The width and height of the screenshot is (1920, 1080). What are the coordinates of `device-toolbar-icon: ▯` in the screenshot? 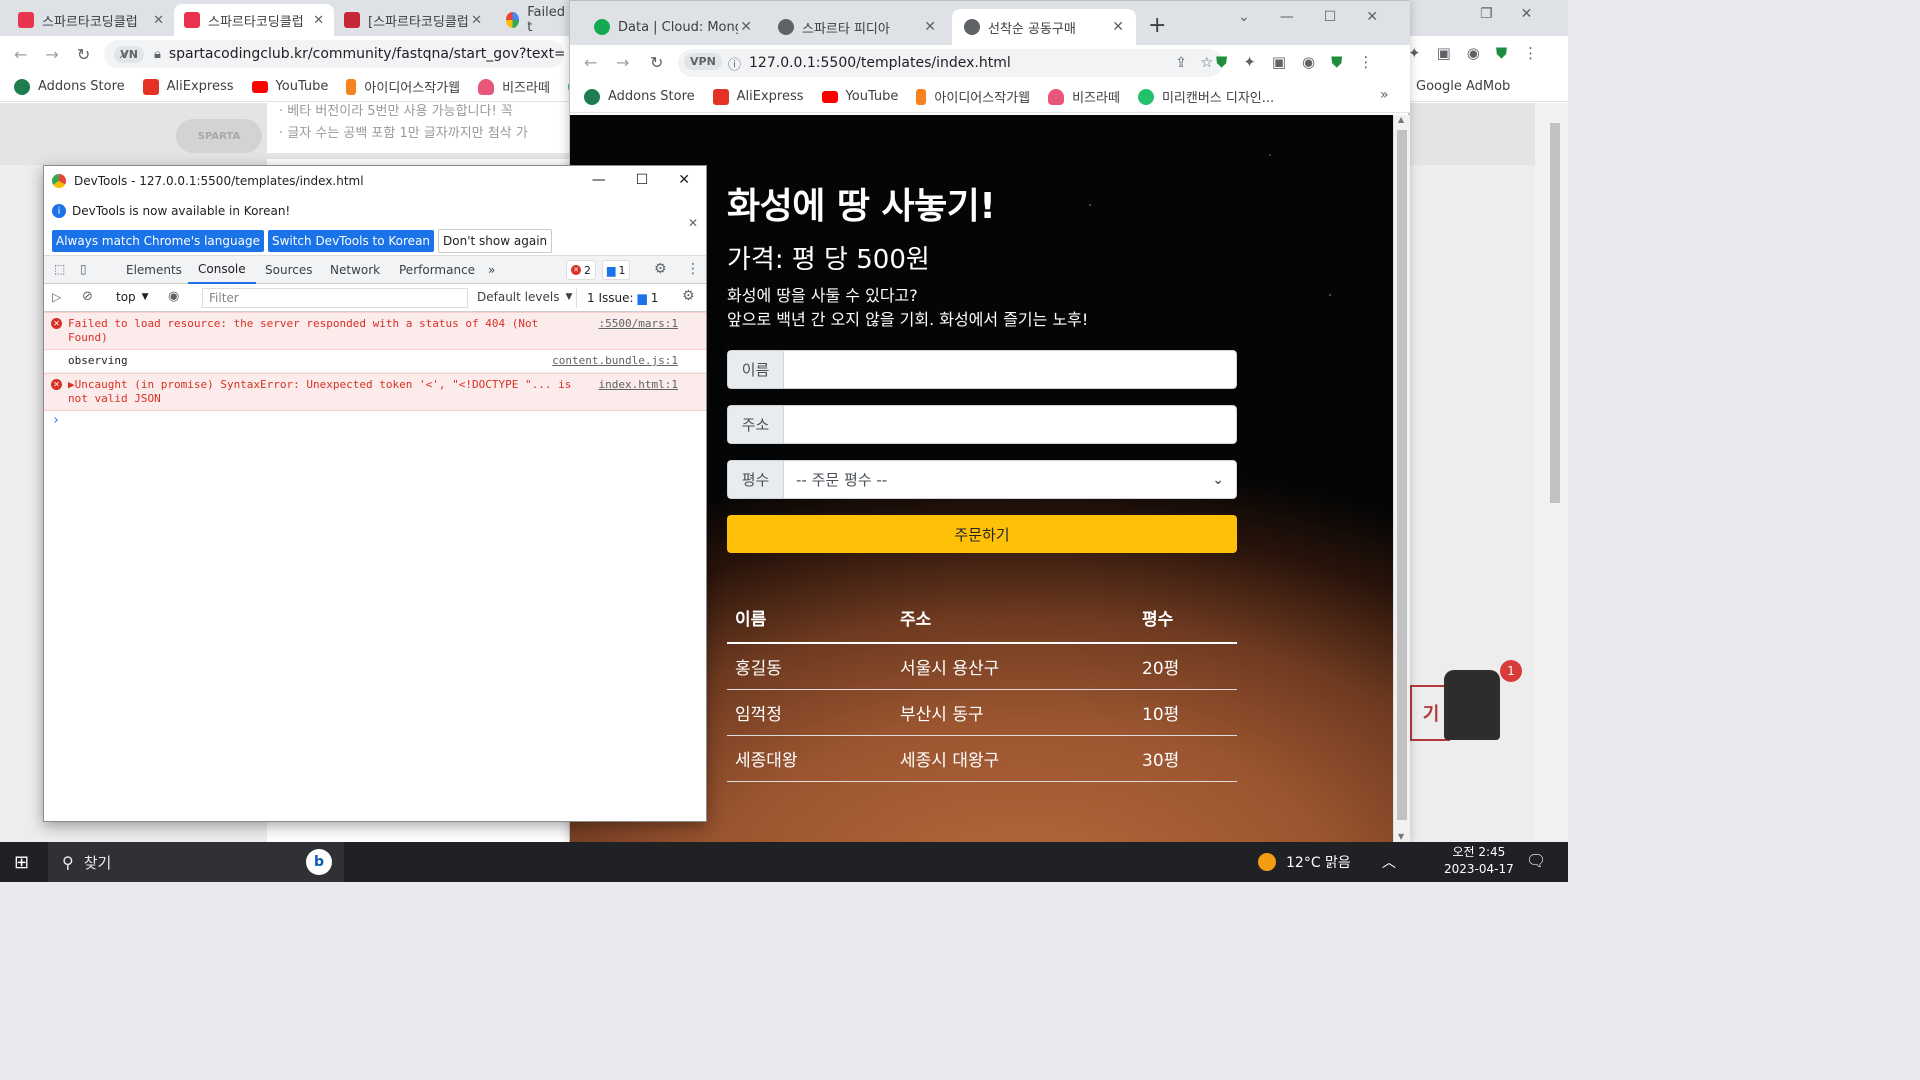 It's located at (83, 269).